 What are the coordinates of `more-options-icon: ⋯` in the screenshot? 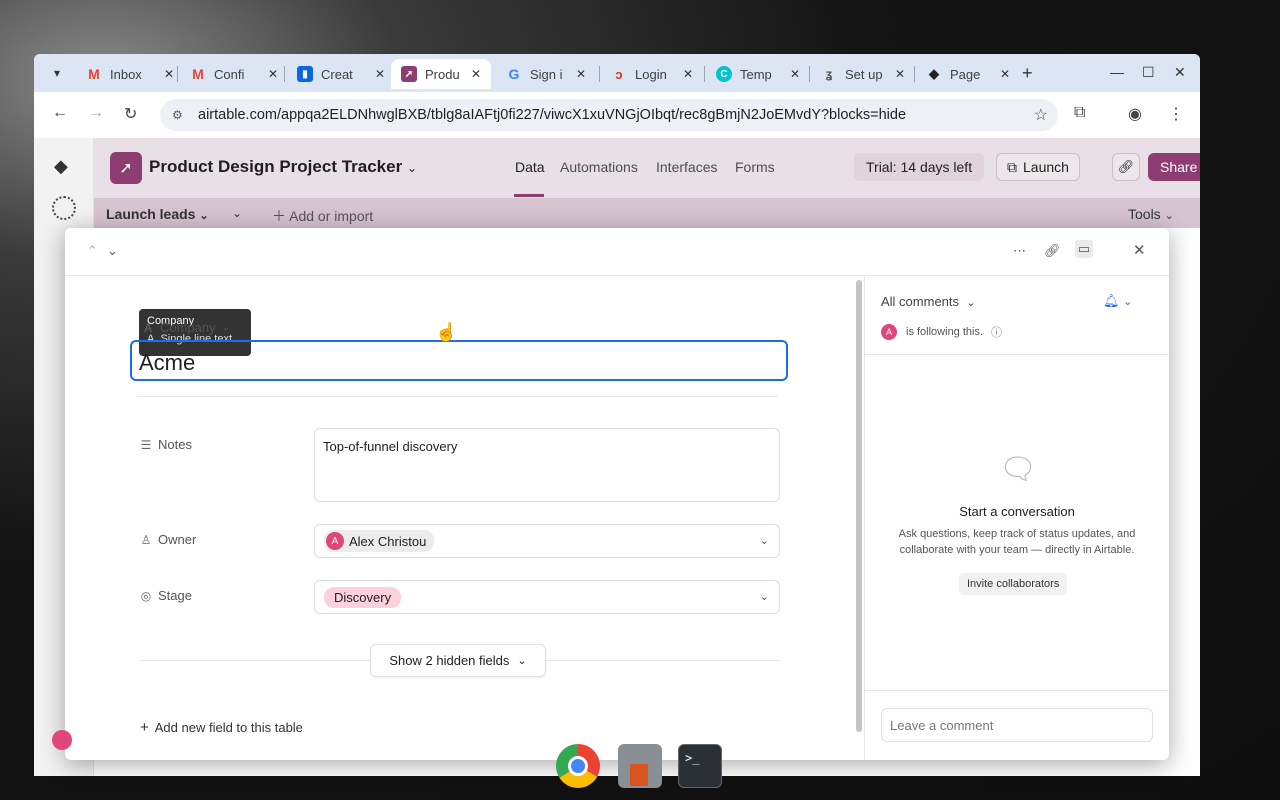 It's located at (1019, 251).